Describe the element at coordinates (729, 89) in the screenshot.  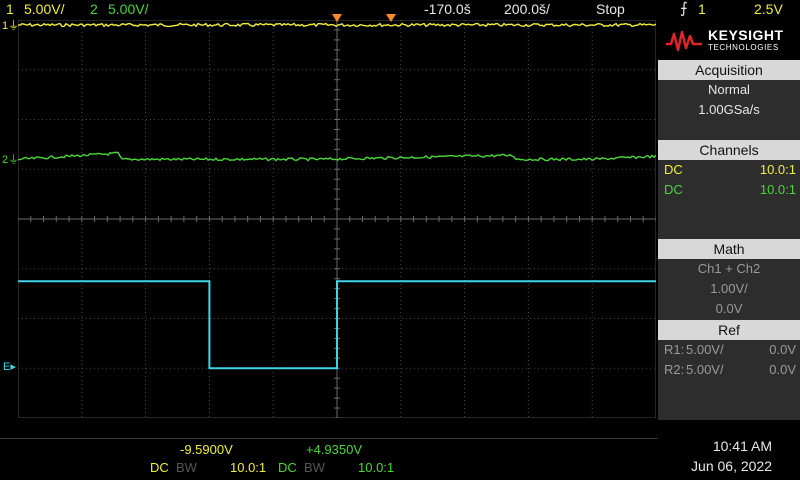
I see `acquisition-mode: Normal` at that location.